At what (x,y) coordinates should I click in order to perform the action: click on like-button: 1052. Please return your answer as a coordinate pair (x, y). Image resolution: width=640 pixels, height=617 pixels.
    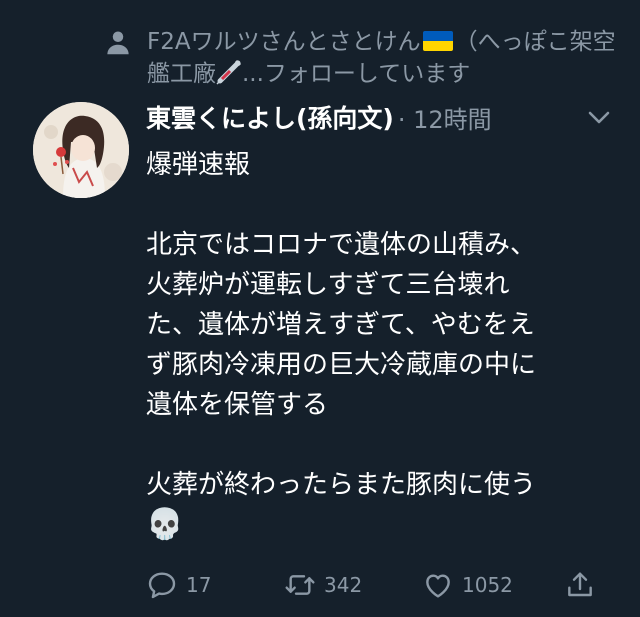
    Looking at the image, I should click on (467, 585).